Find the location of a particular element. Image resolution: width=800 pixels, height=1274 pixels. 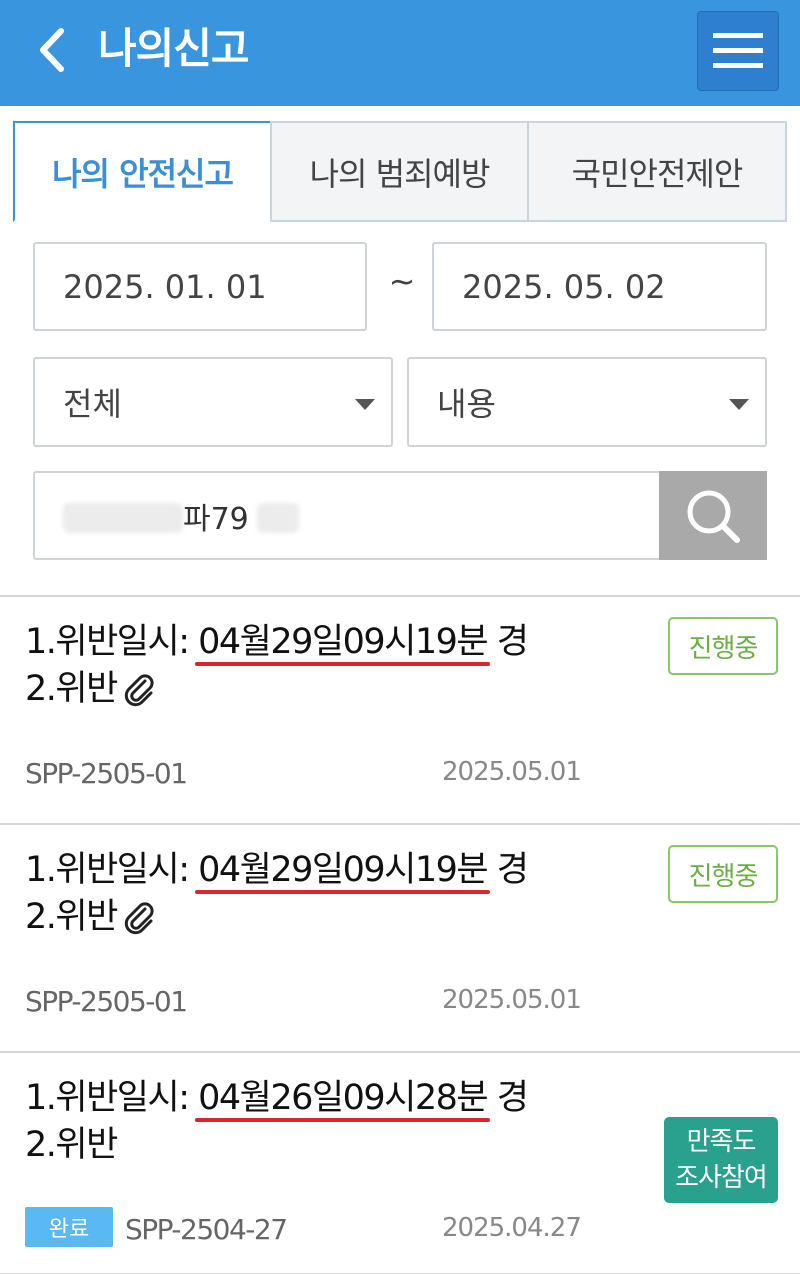

date-from-value: 2025. 01. 01 is located at coordinates (165, 286).